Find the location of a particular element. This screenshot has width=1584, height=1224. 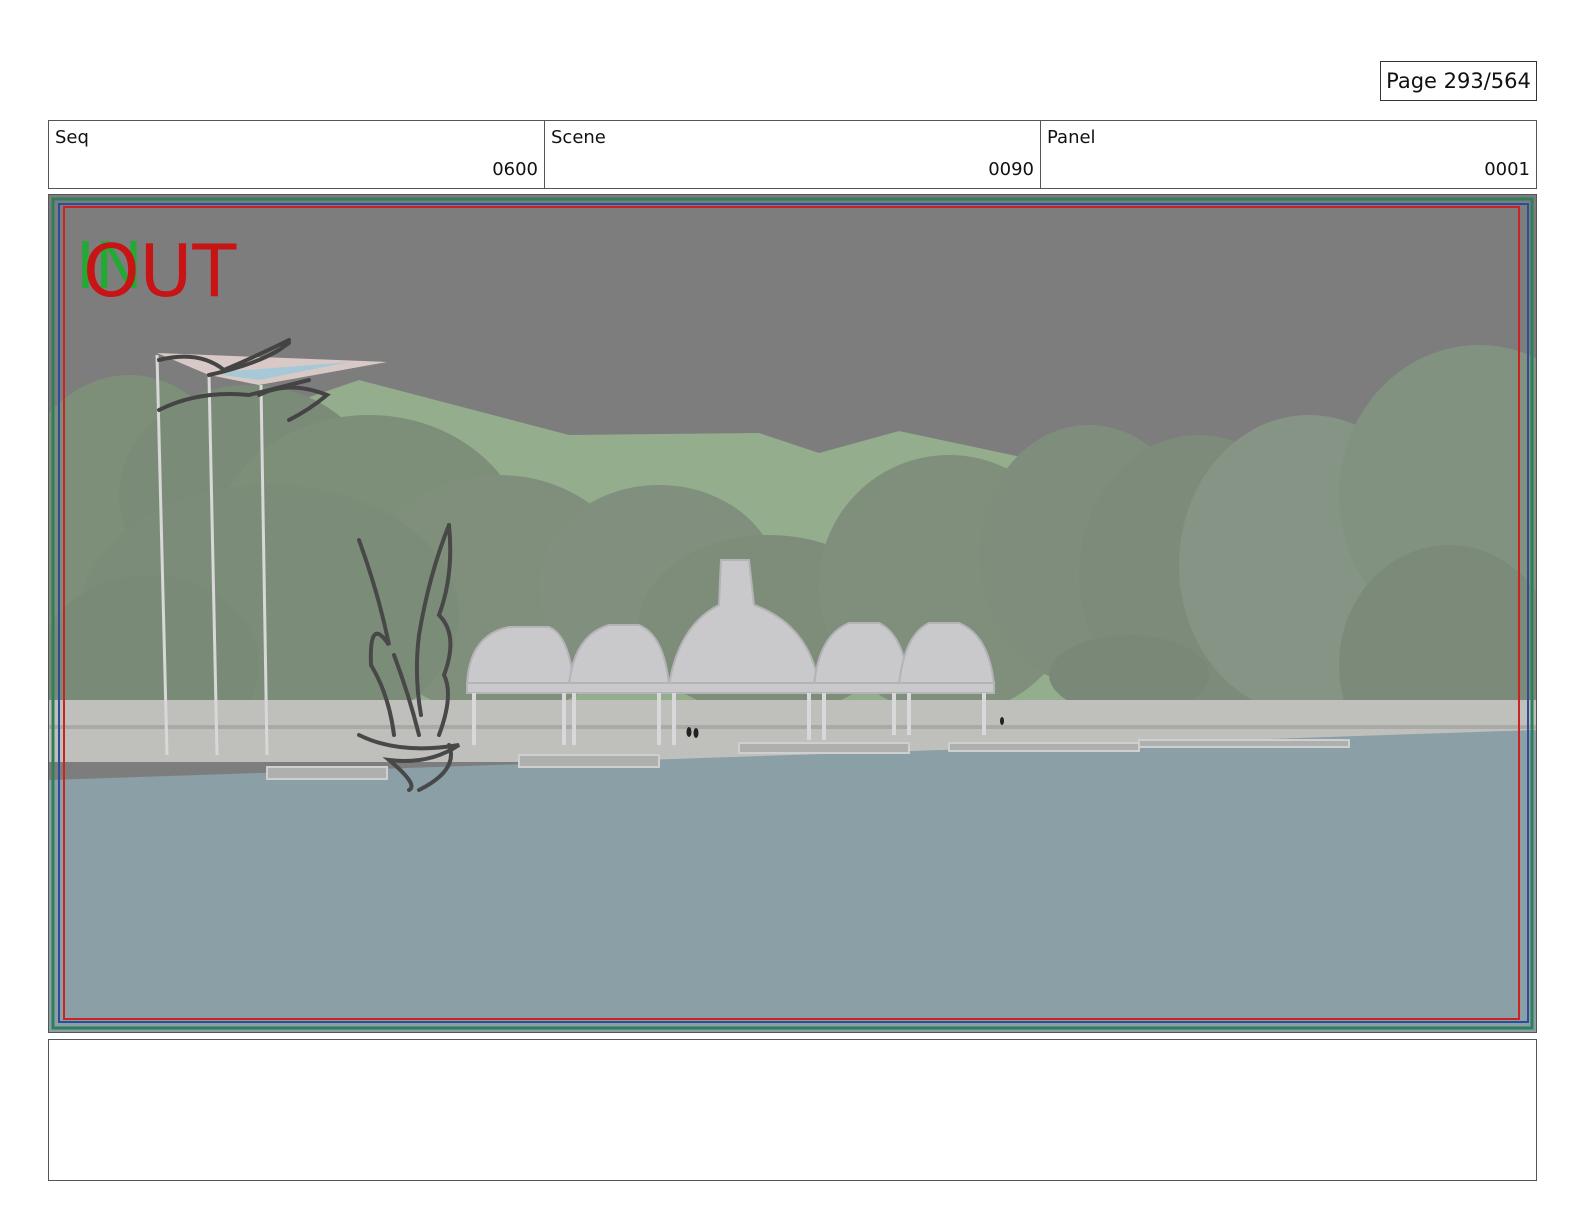

panel-label: Panel is located at coordinates (1071, 137).